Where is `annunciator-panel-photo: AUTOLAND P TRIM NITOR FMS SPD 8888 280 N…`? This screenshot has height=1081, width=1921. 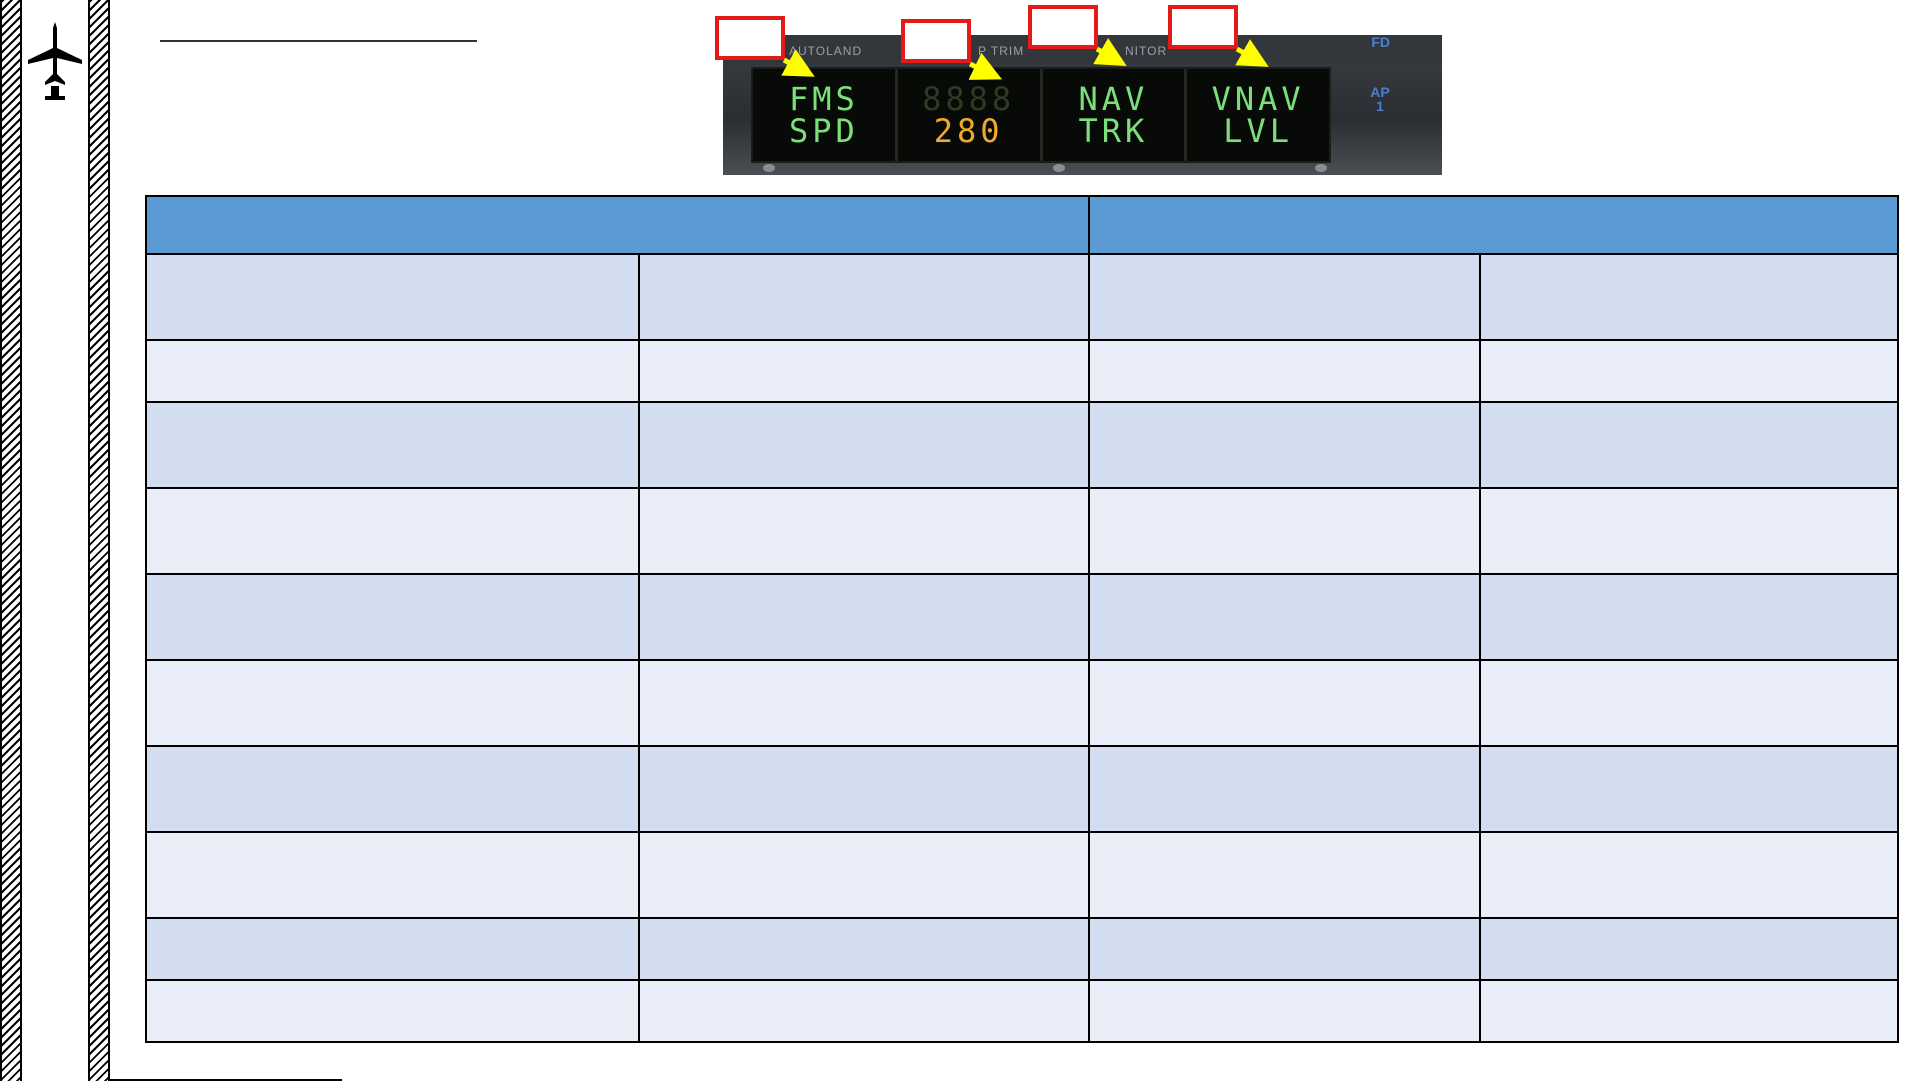
annunciator-panel-photo: AUTOLAND P TRIM NITOR FMS SPD 8888 280 N… is located at coordinates (1082, 105).